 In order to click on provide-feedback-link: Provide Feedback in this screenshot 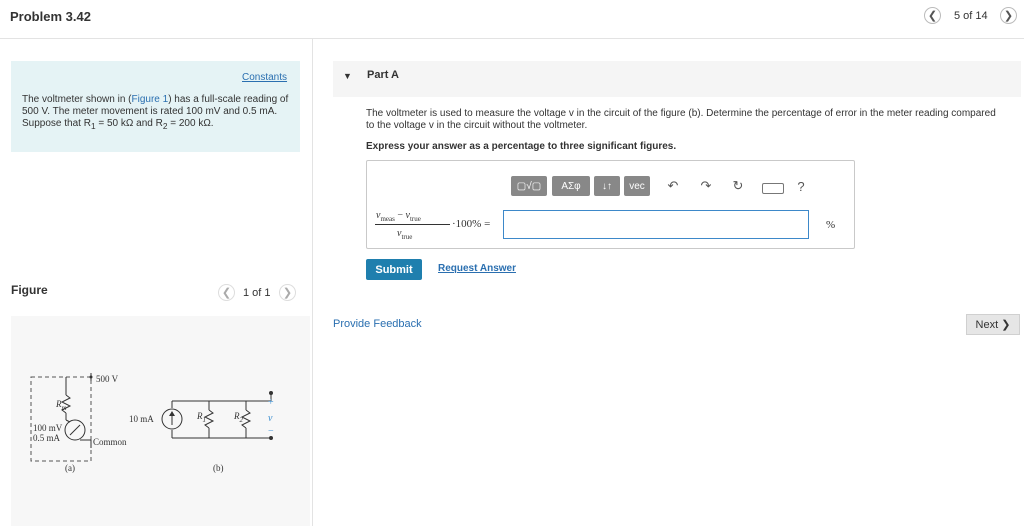, I will do `click(377, 324)`.